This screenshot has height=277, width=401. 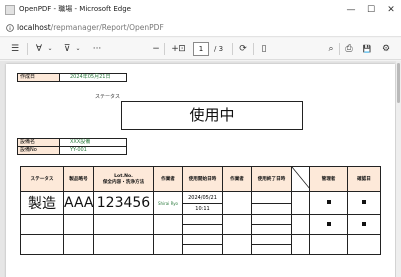 I want to click on window-title: OpenPDF - 職場 - Microsoft Edge, so click(x=75, y=9).